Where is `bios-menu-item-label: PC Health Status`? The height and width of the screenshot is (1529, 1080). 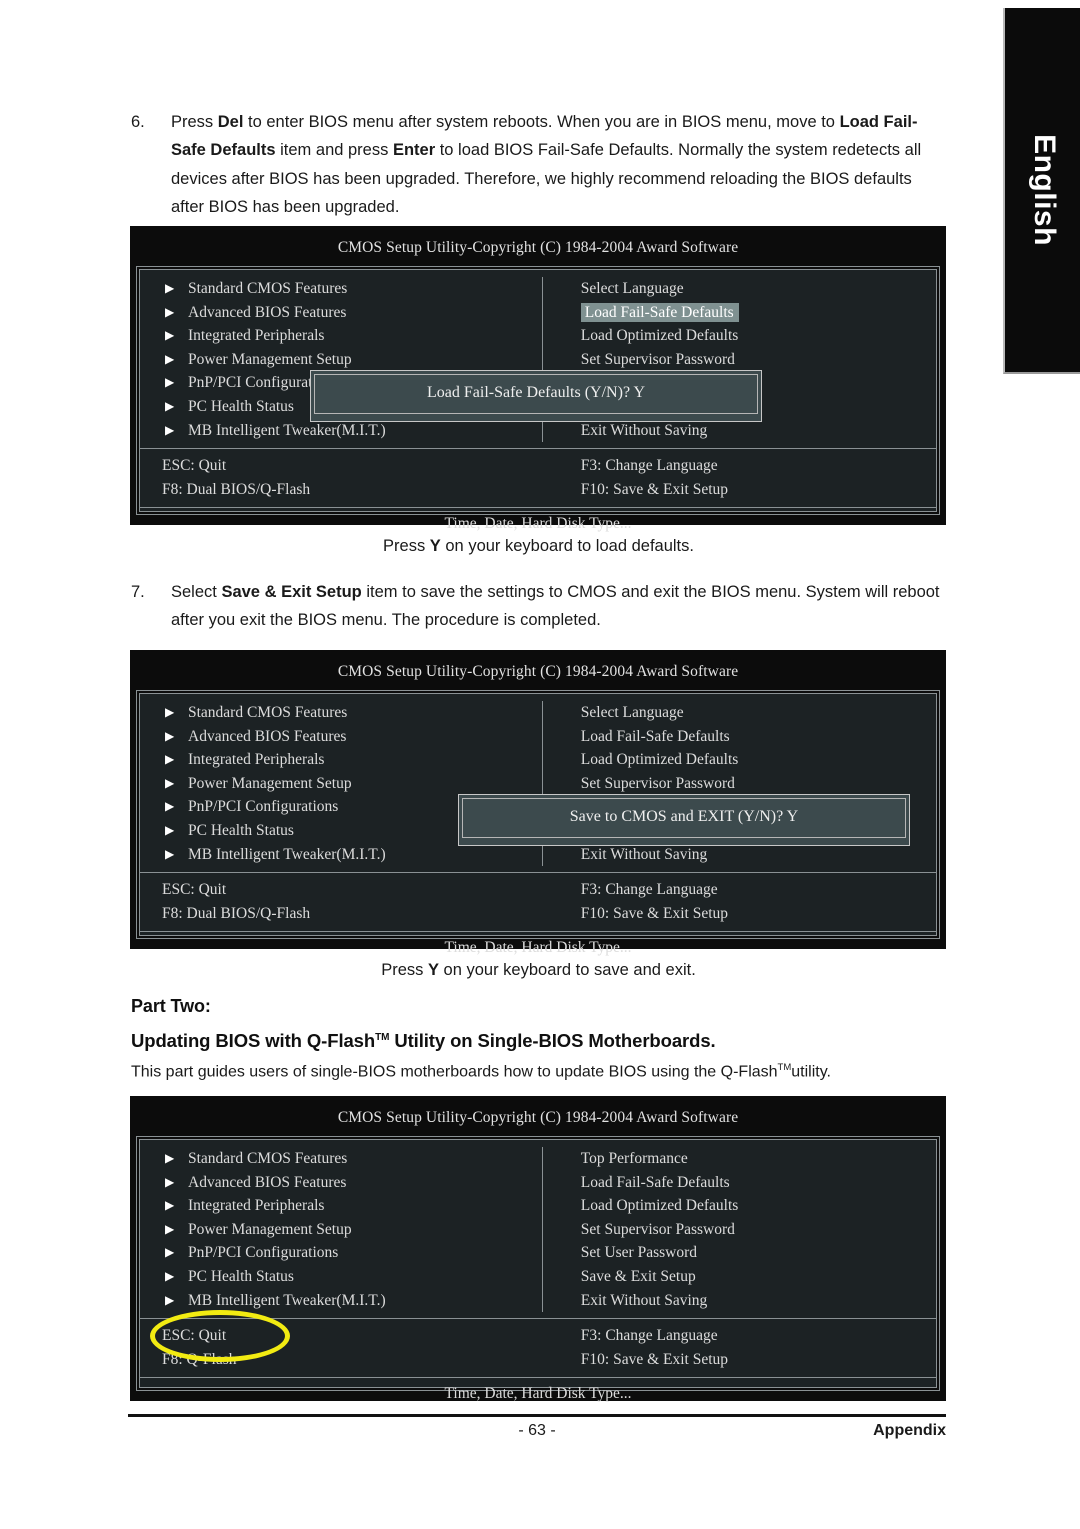 bios-menu-item-label: PC Health Status is located at coordinates (241, 1276).